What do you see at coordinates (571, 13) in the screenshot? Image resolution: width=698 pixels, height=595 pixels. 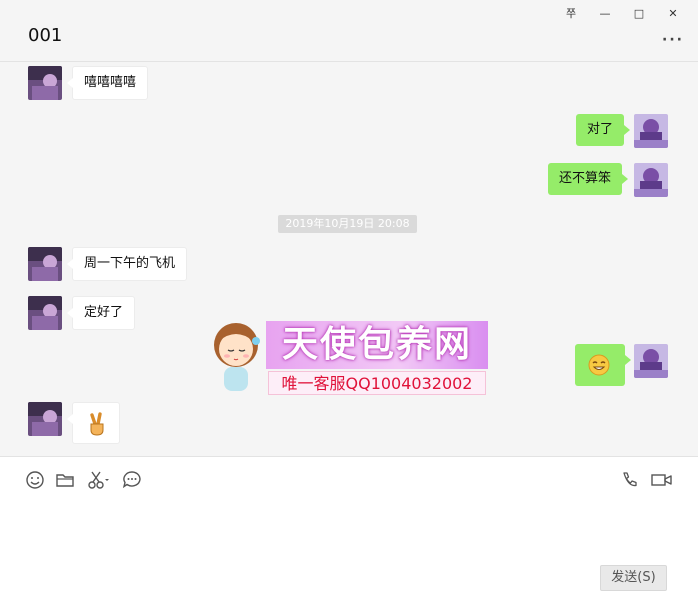 I see `pin-button: 쭈` at bounding box center [571, 13].